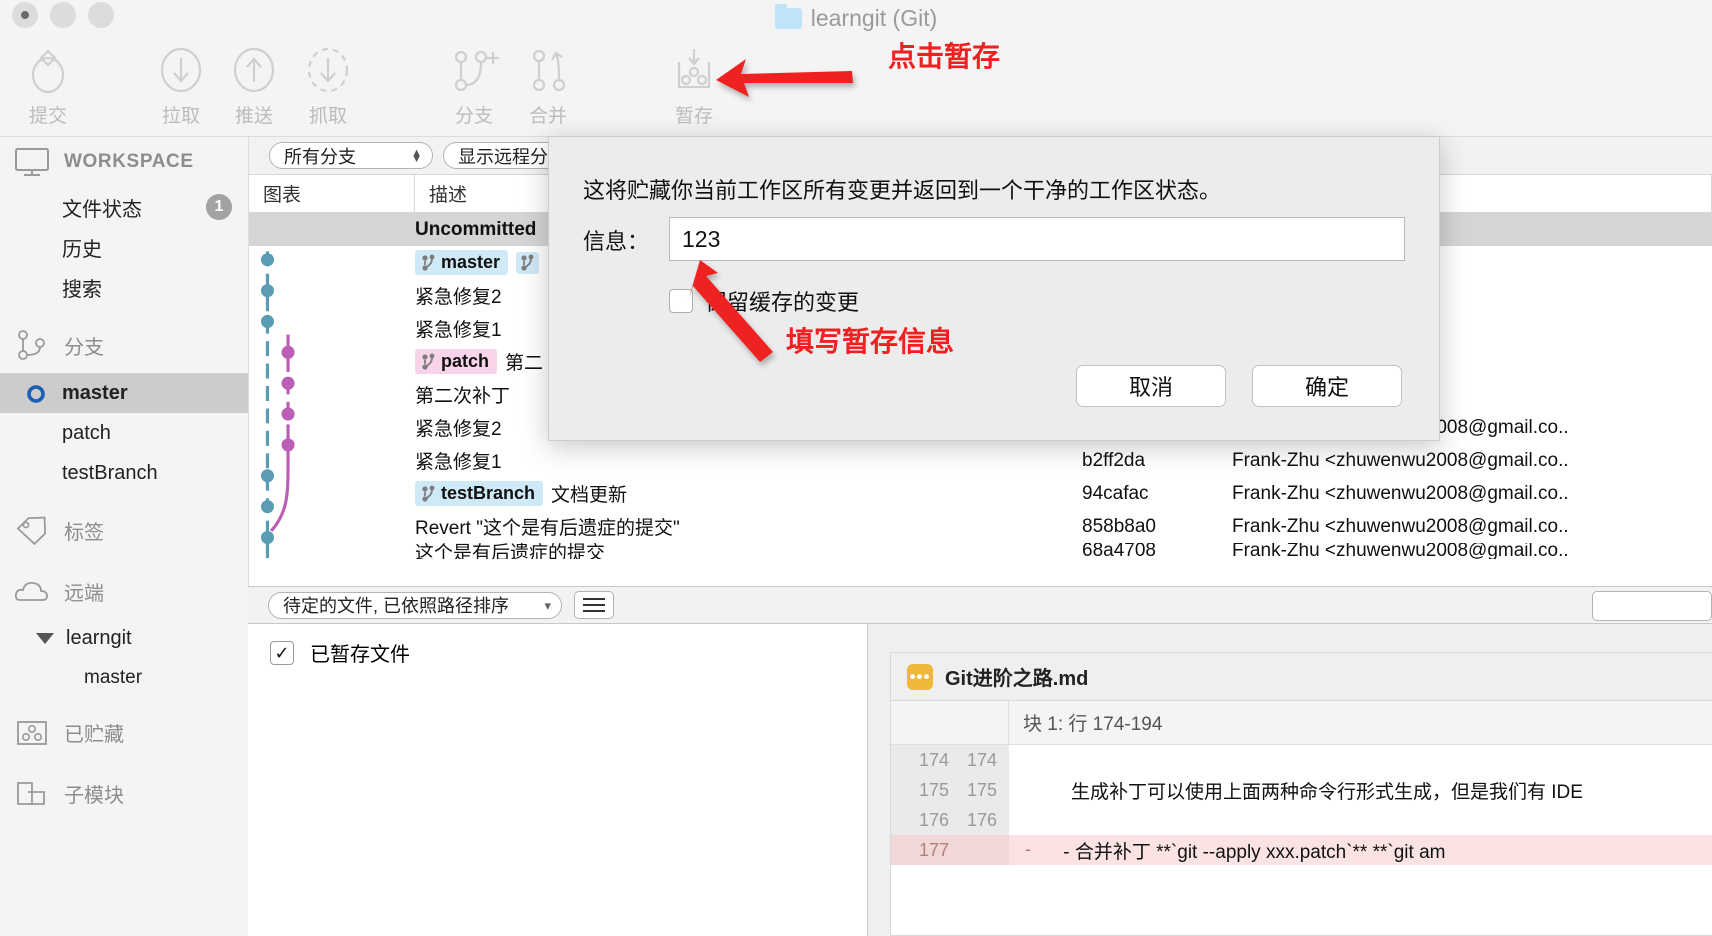  I want to click on file-sort-select: 待定的文件, 已依照路径排序 ▾, so click(415, 605).